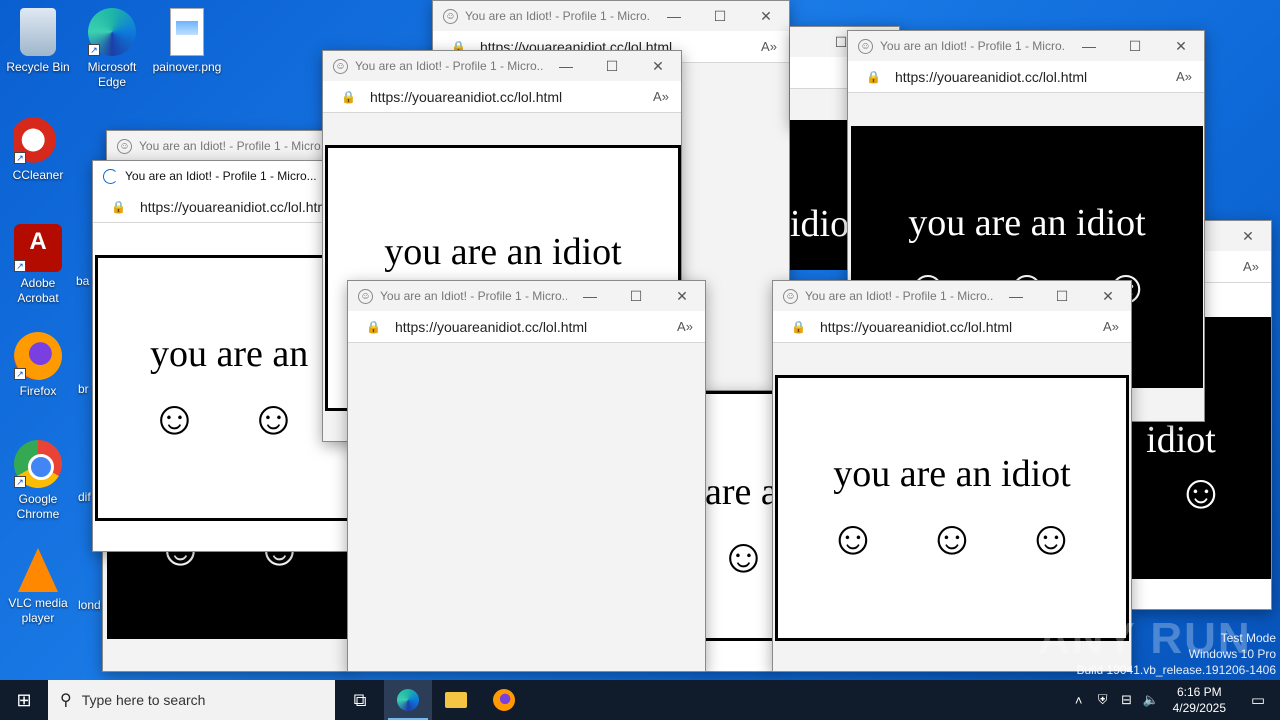 The width and height of the screenshot is (1280, 720). Describe the element at coordinates (191, 700) in the screenshot. I see `taskbar-search: ⚲ Type here to search` at that location.